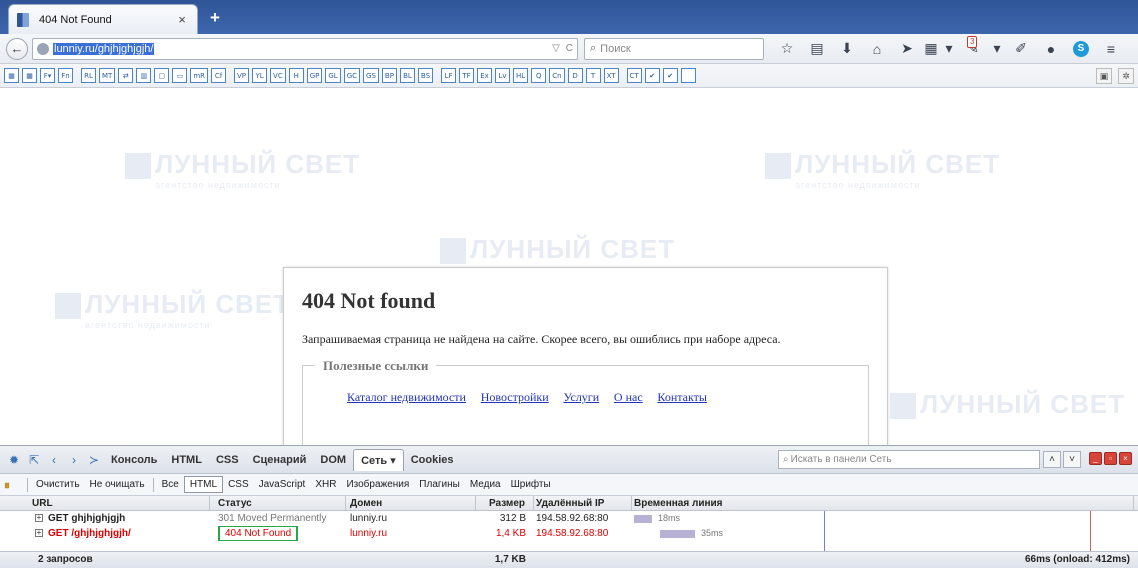  I want to click on seo-grid2-icon: ▦, so click(29, 75).